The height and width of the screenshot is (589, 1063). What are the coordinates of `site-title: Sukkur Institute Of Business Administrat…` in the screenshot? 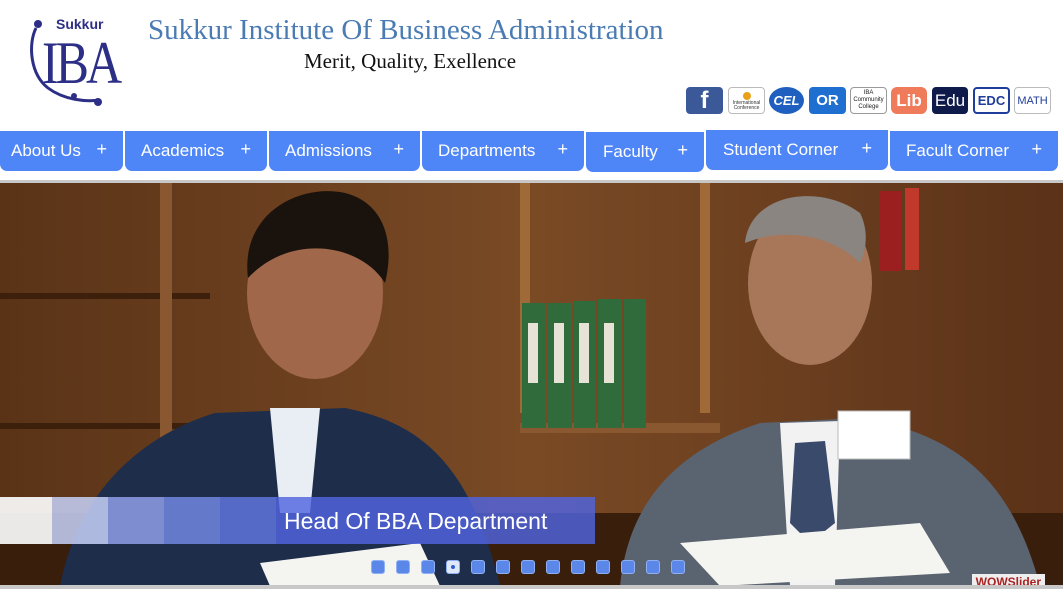 It's located at (406, 30).